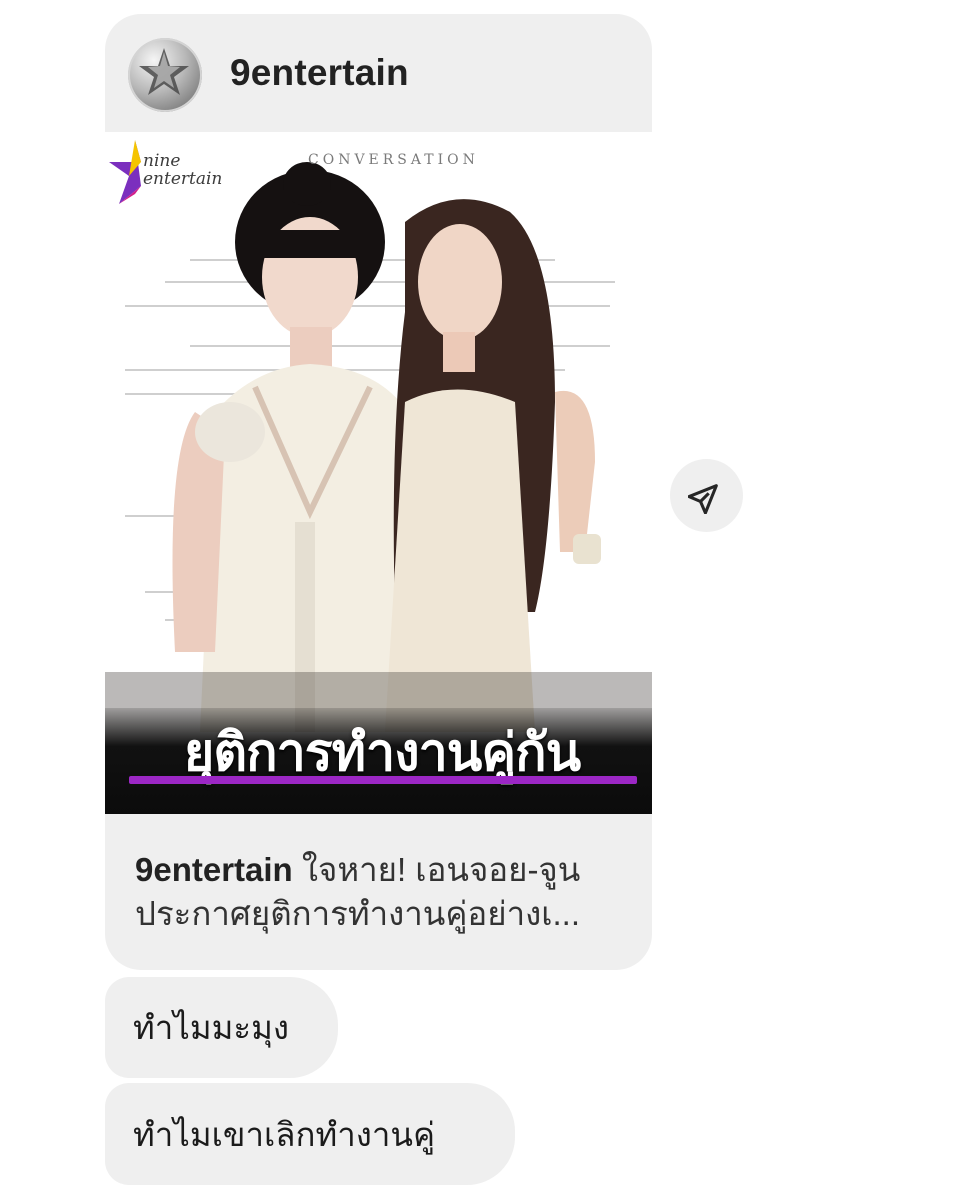  I want to click on post-header: 9entertain, so click(378, 73).